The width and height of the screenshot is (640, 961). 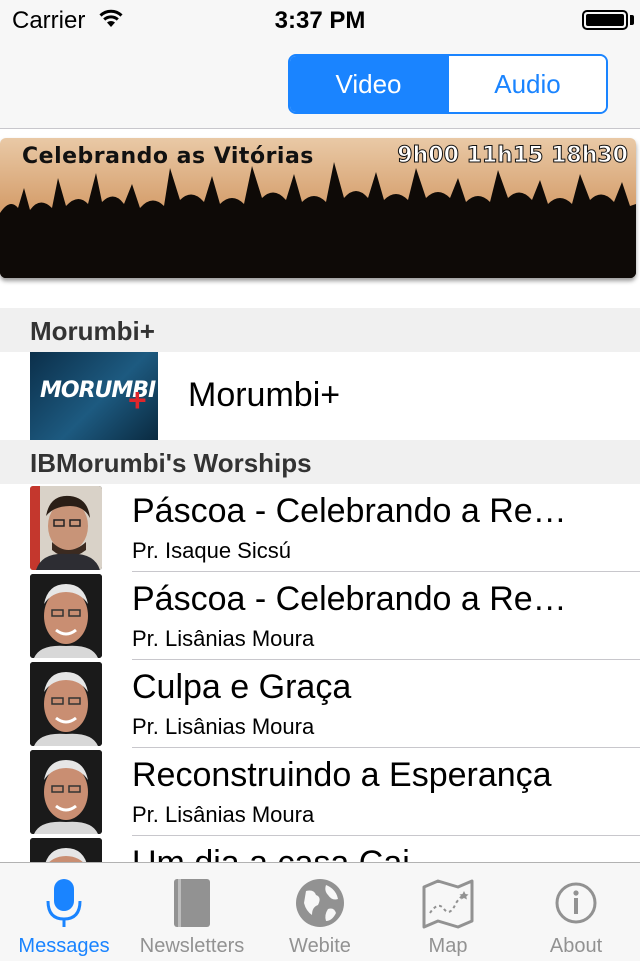 What do you see at coordinates (64, 946) in the screenshot?
I see `tab-label: Messages` at bounding box center [64, 946].